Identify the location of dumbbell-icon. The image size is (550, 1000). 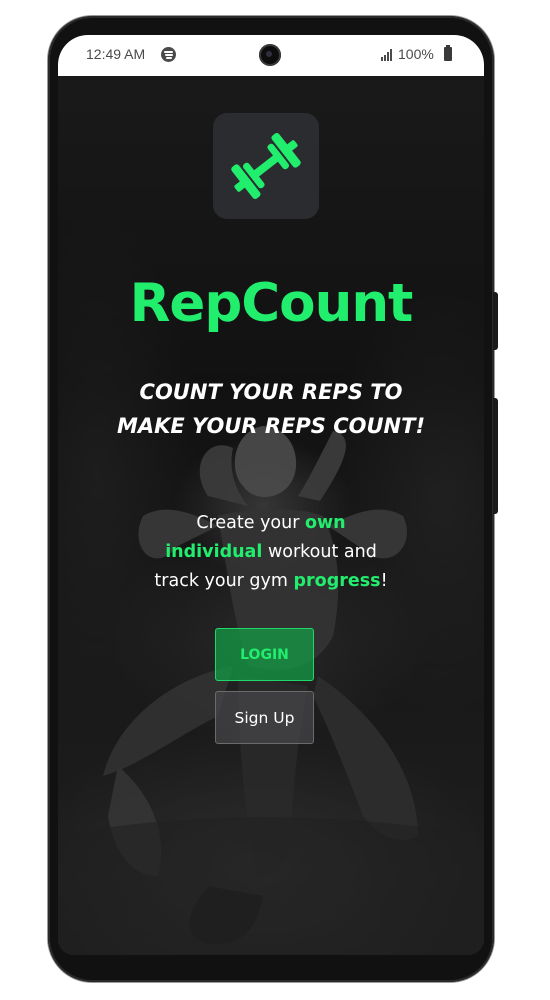
(266, 166).